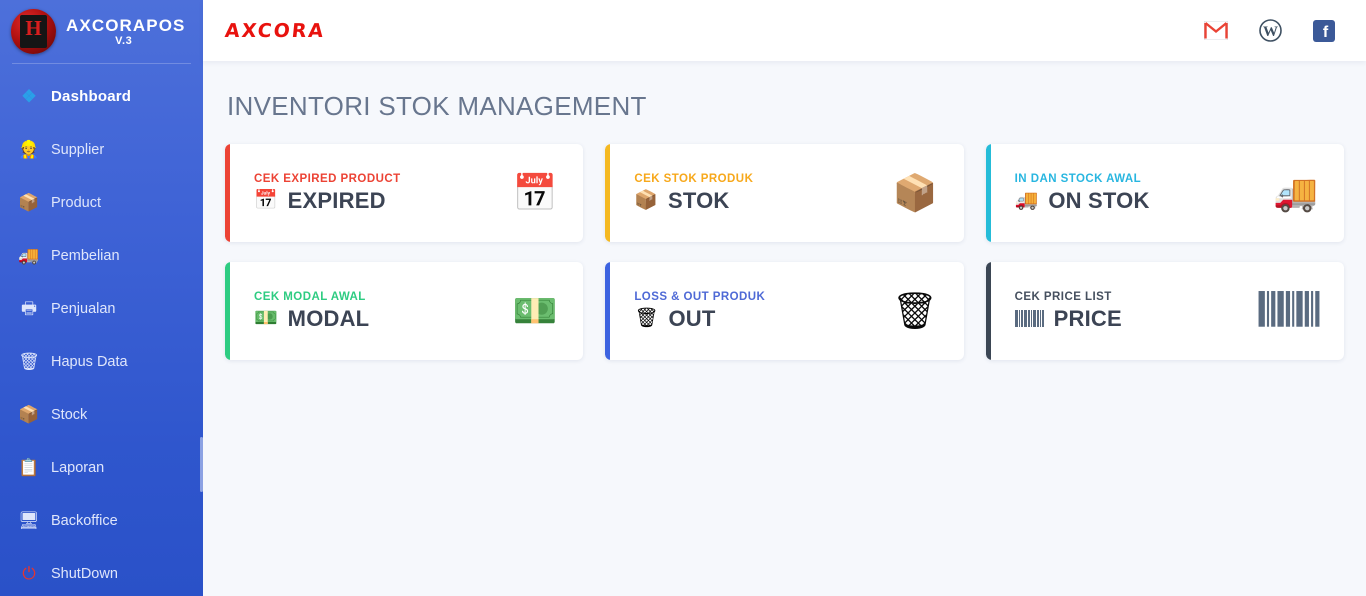  What do you see at coordinates (78, 149) in the screenshot?
I see `sidebar-item-label: Supplier` at bounding box center [78, 149].